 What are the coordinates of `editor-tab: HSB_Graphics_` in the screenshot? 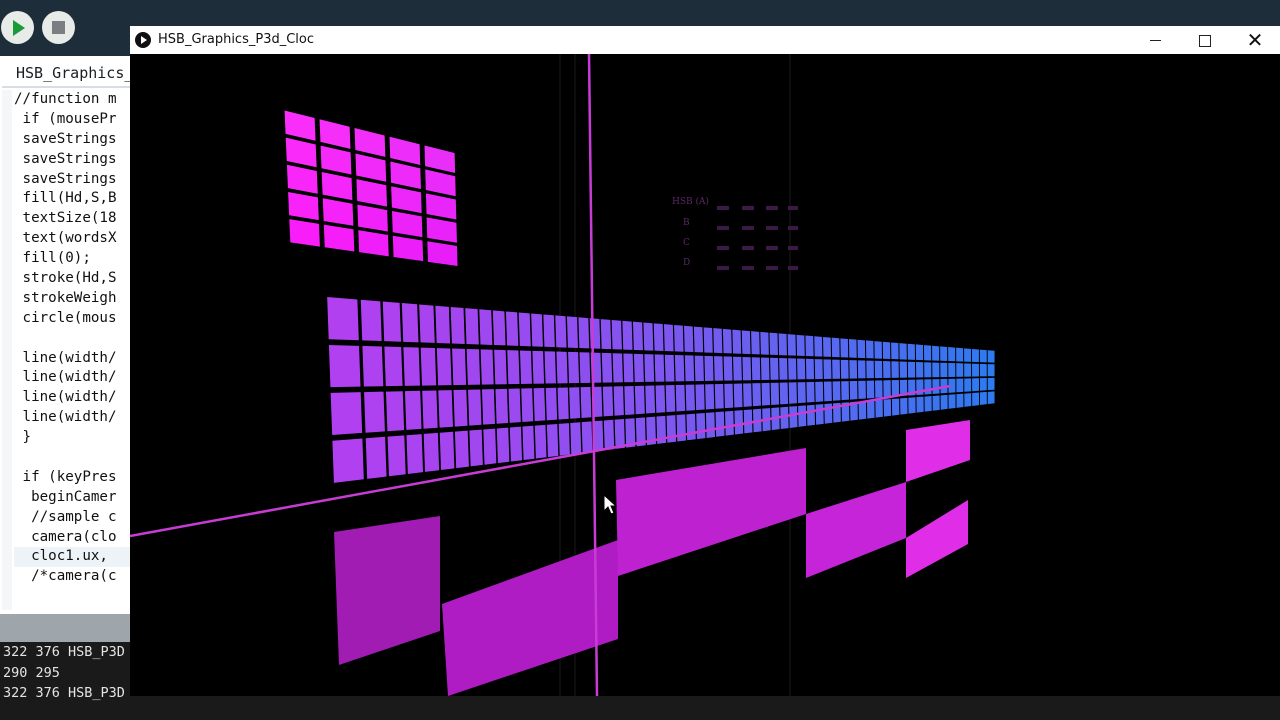 It's located at (72, 73).